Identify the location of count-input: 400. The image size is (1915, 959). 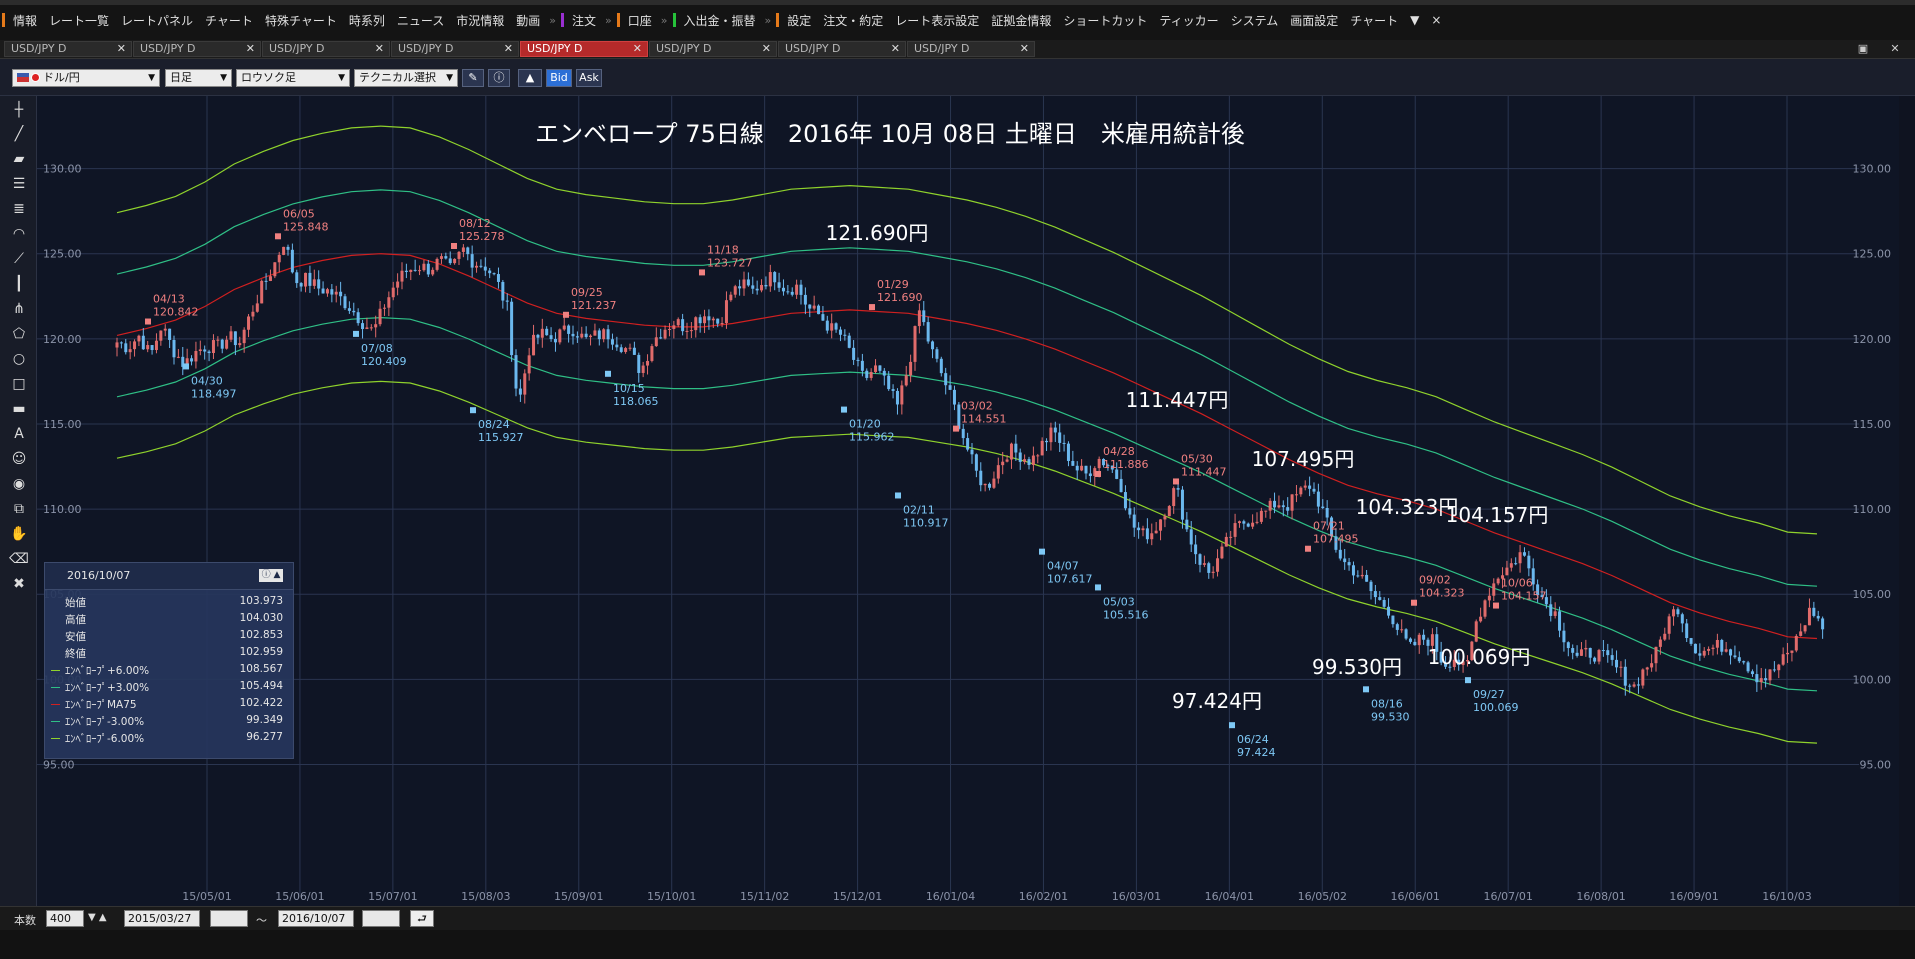
(65, 918).